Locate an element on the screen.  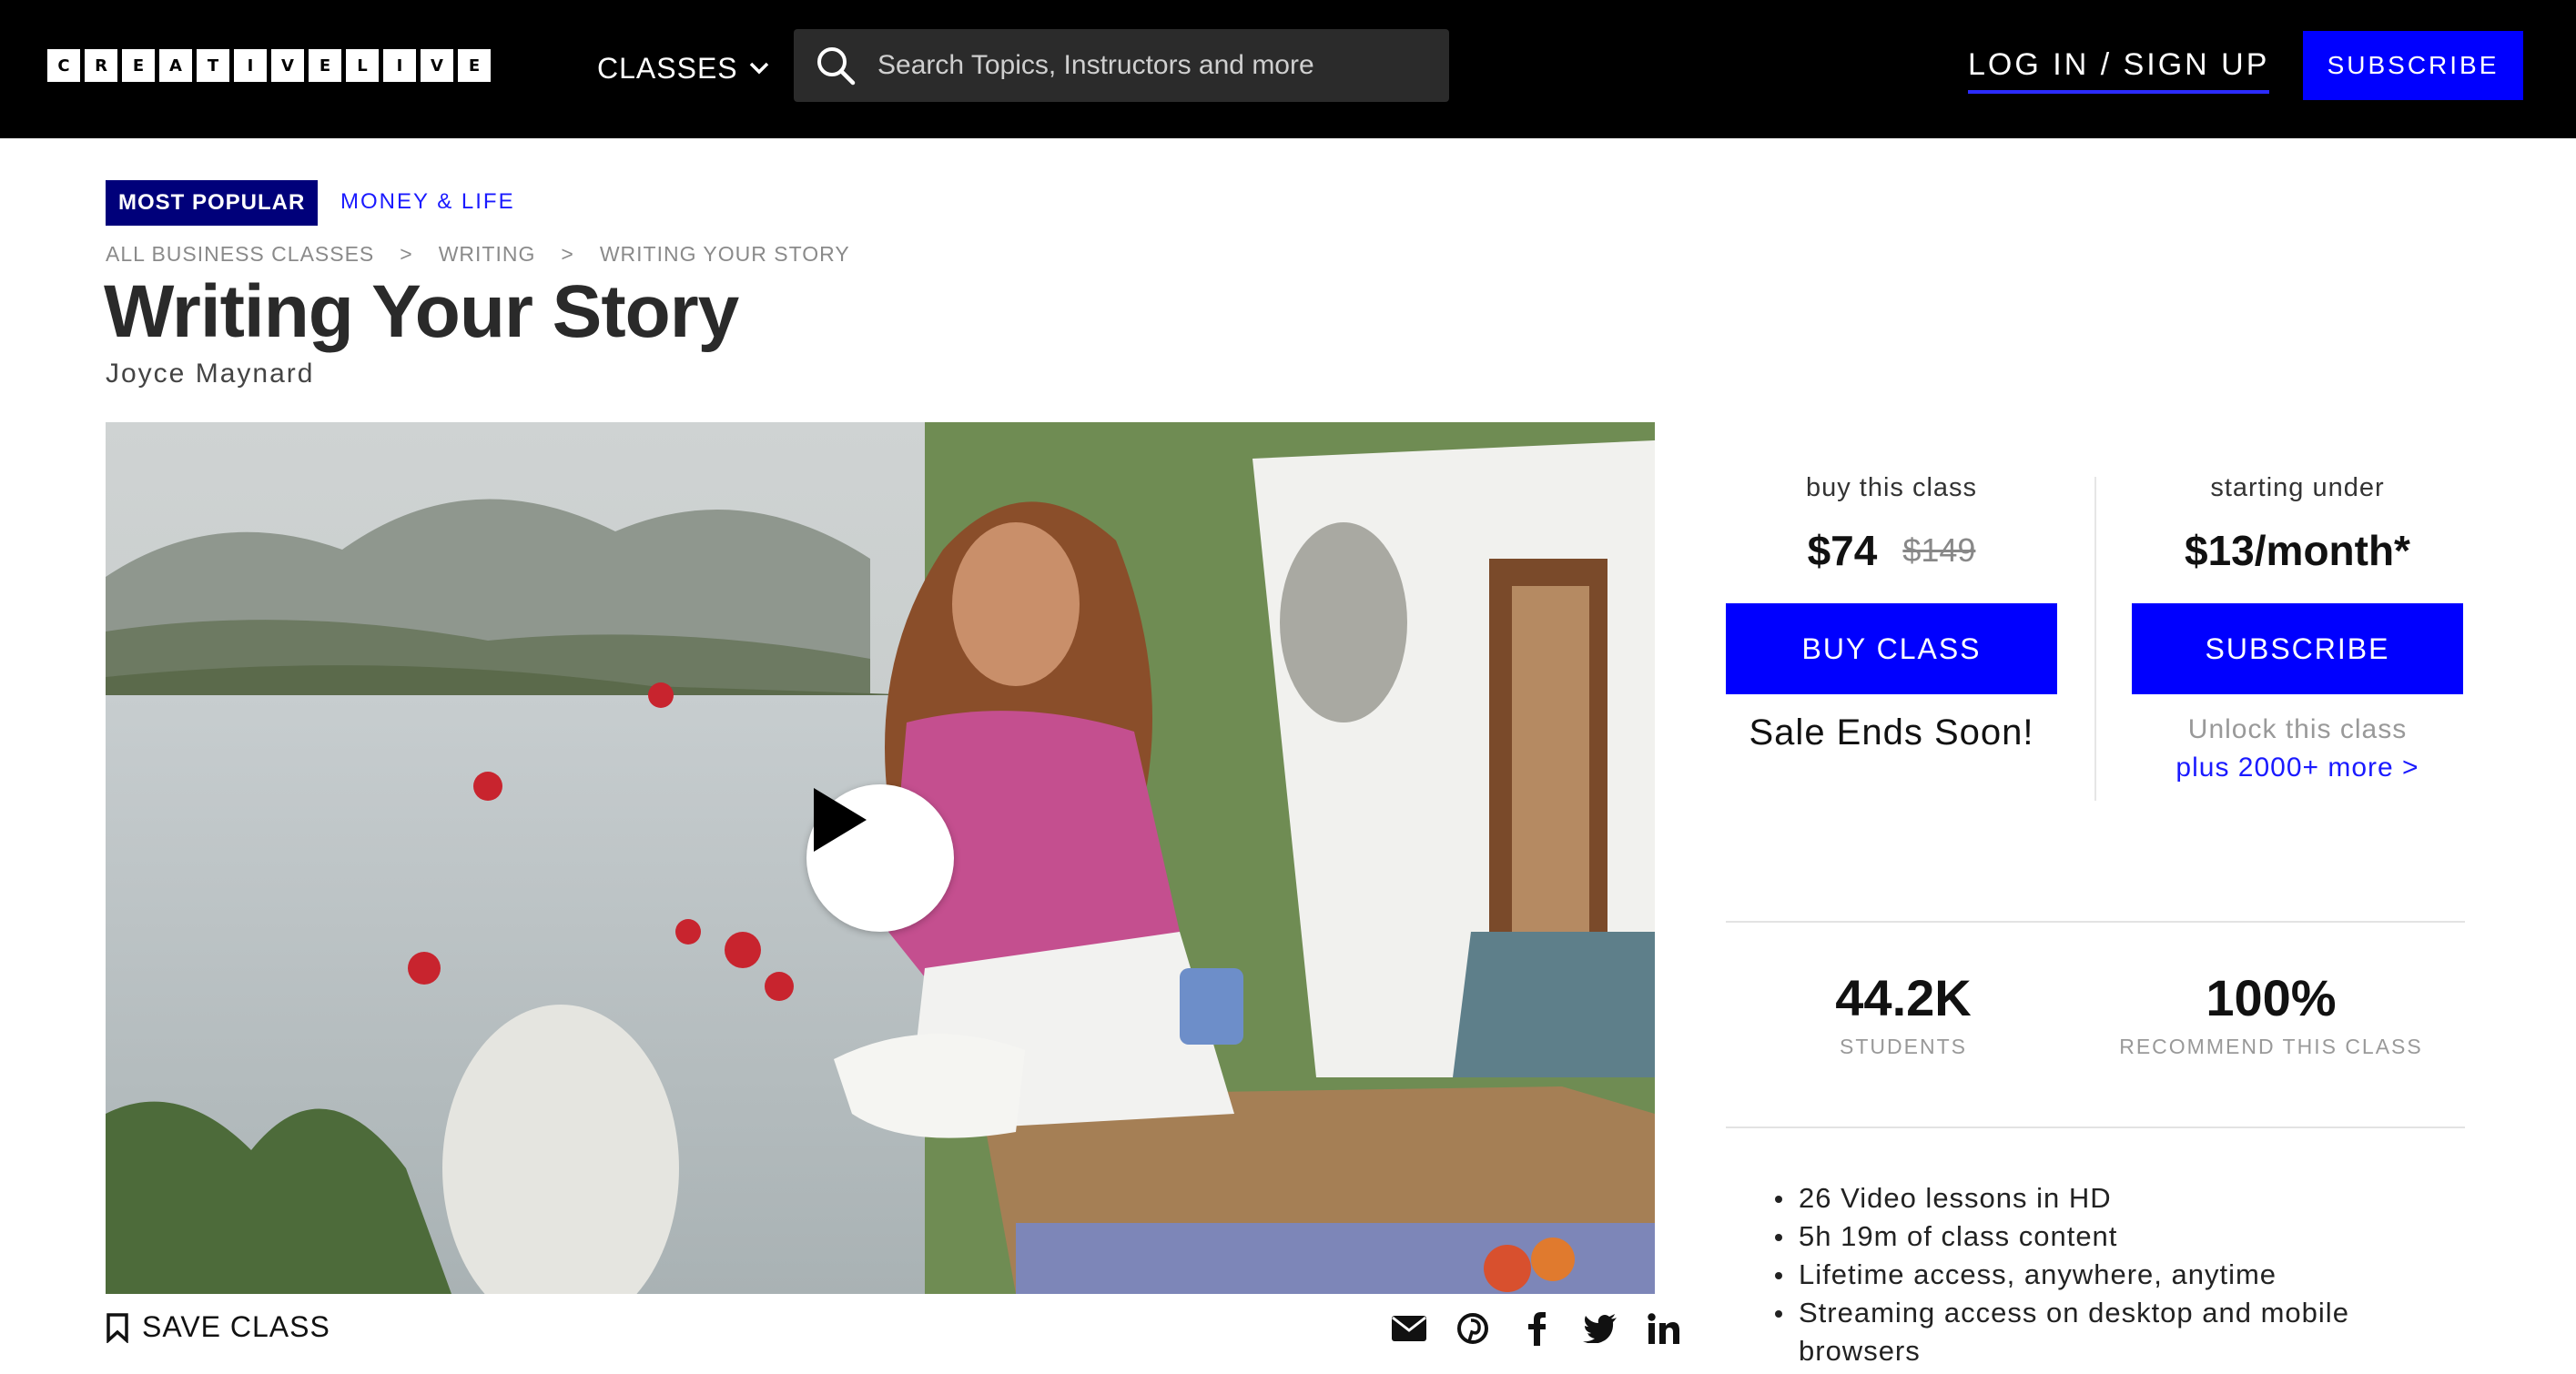
classes-menu: CLASSES is located at coordinates (683, 68).